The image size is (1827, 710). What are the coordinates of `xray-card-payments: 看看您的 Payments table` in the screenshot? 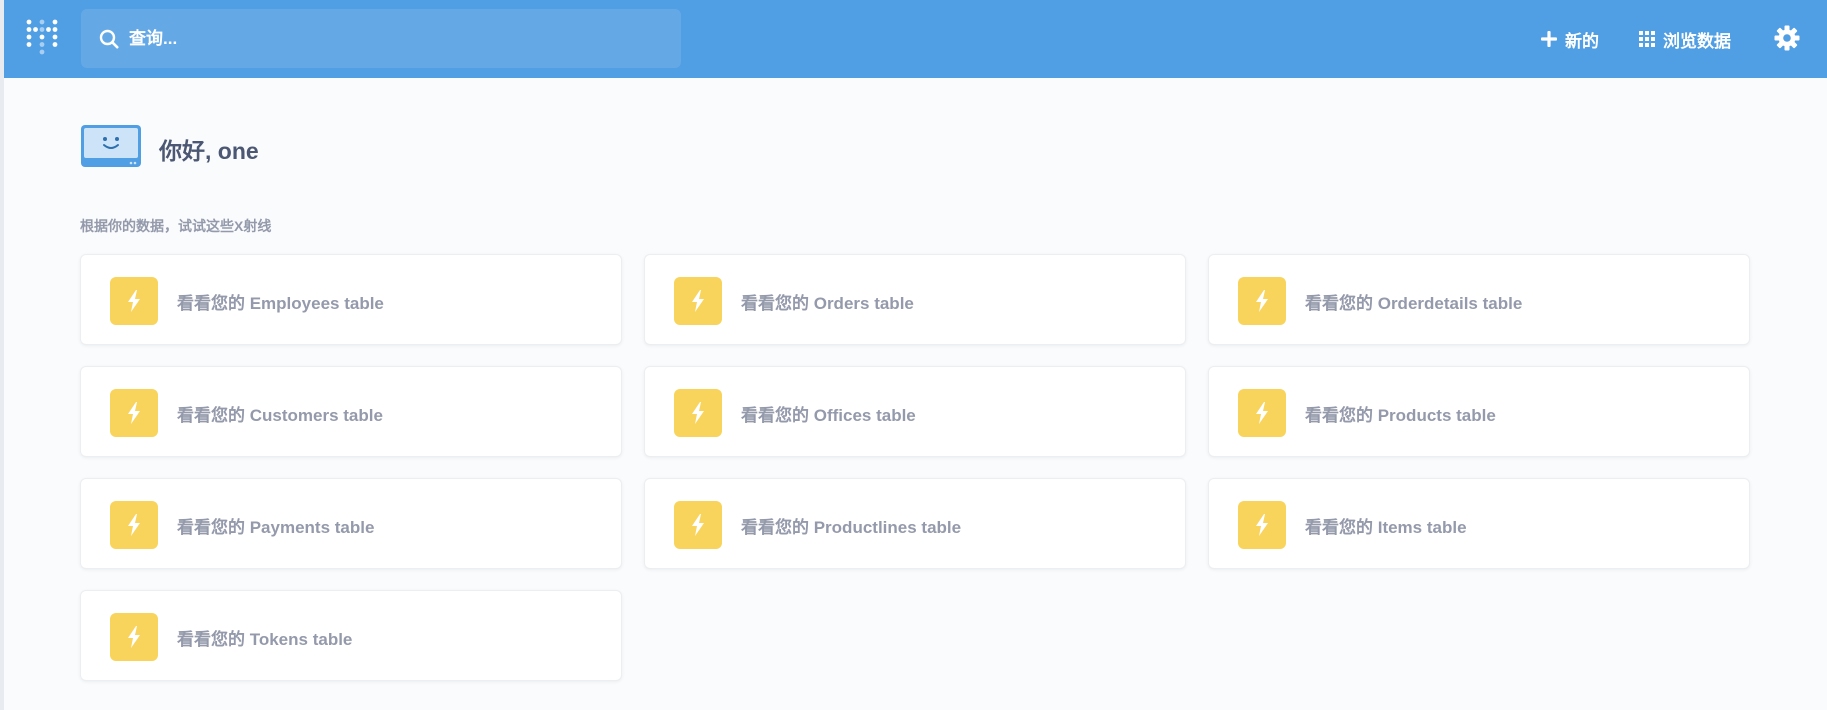 It's located at (351, 523).